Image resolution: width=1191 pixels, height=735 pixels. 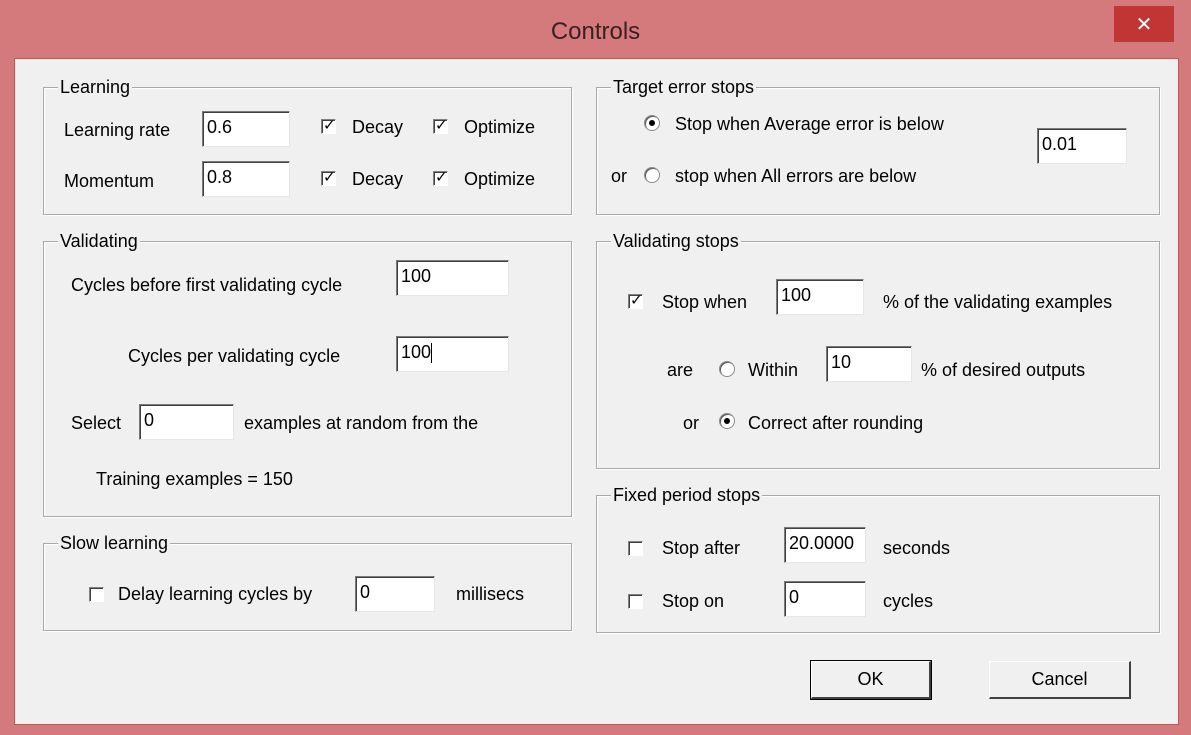 What do you see at coordinates (727, 369) in the screenshot?
I see `within-radio` at bounding box center [727, 369].